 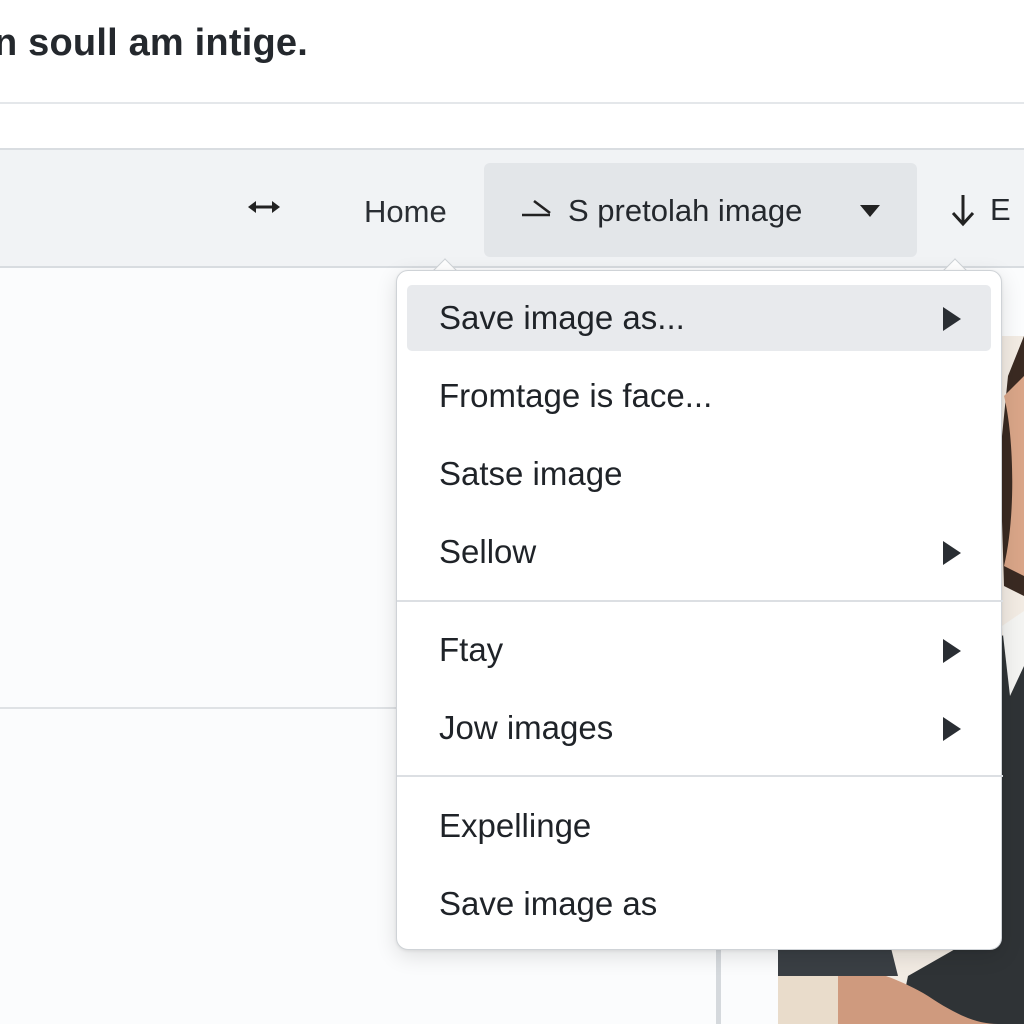 What do you see at coordinates (718, 982) in the screenshot?
I see `panel-splitter` at bounding box center [718, 982].